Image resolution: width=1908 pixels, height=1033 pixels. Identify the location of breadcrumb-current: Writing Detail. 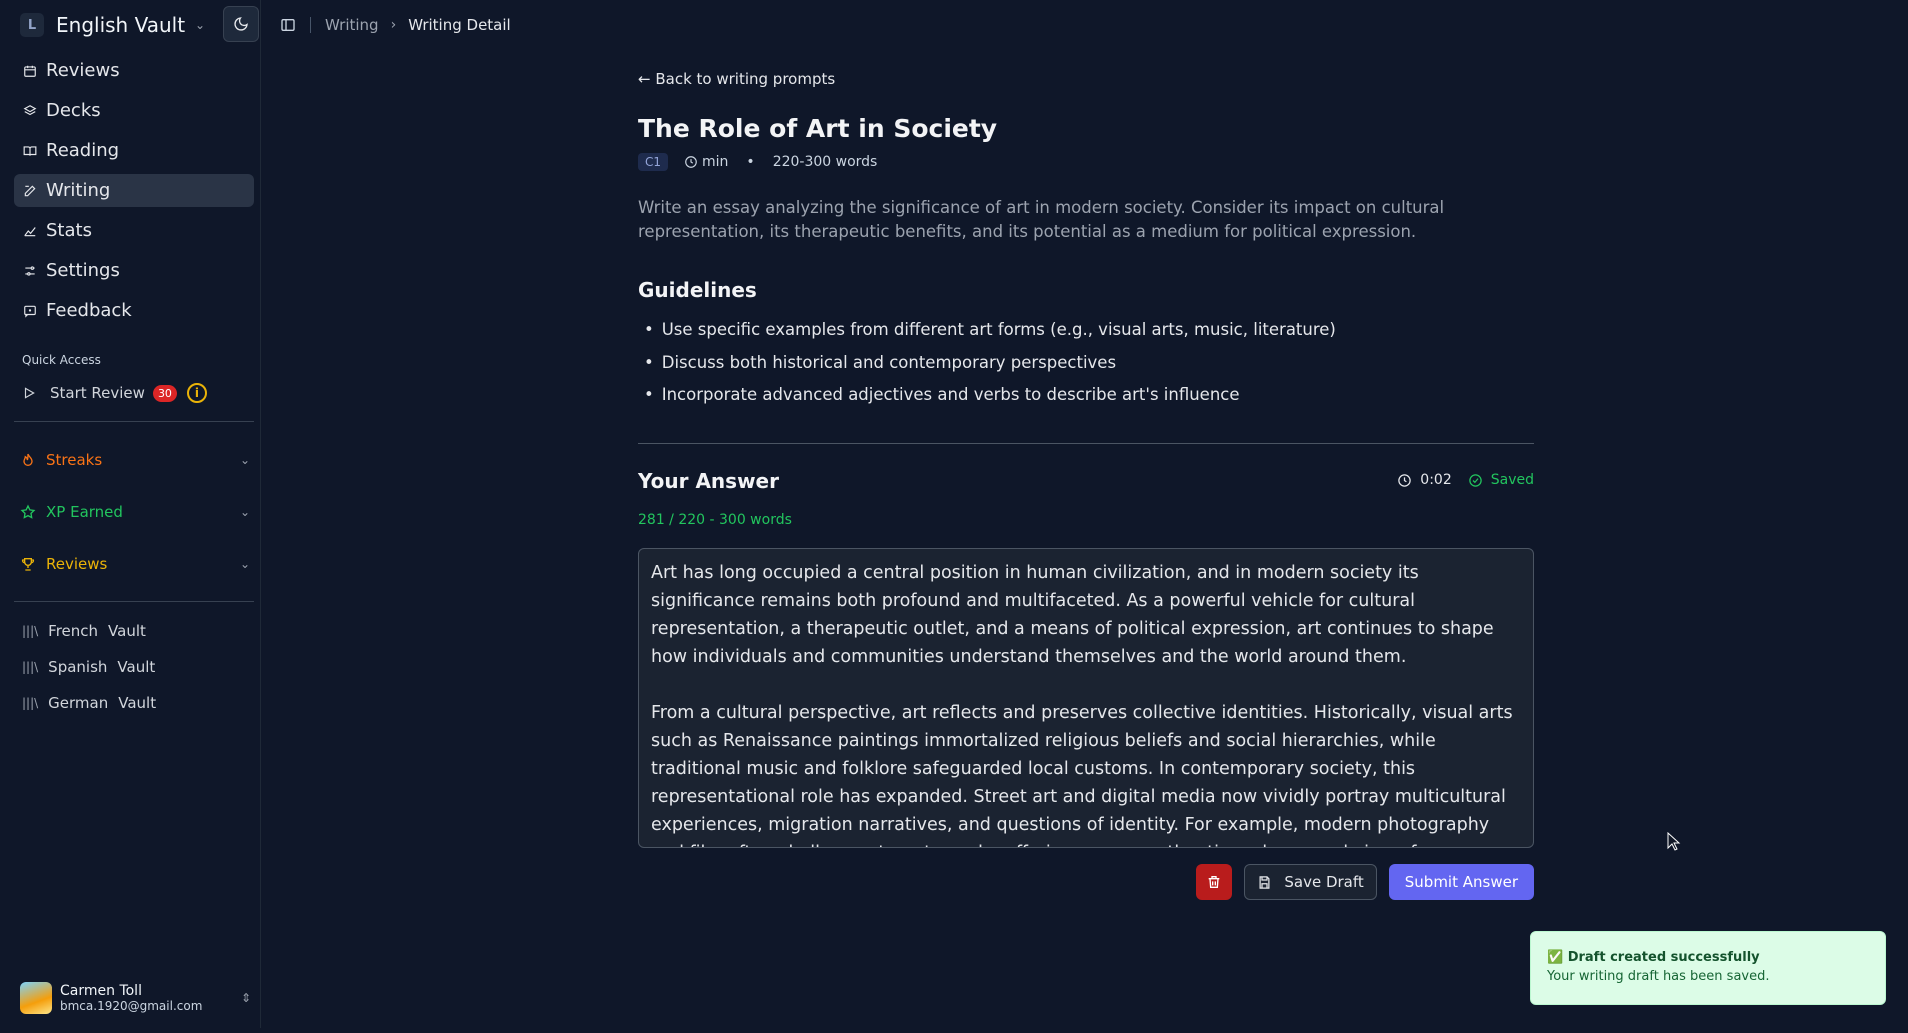
(459, 25).